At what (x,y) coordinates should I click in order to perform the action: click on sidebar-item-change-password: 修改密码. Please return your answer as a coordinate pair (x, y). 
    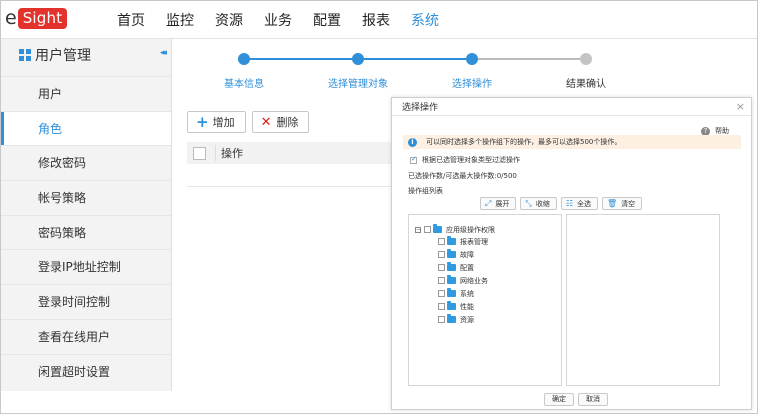
    Looking at the image, I should click on (86, 163).